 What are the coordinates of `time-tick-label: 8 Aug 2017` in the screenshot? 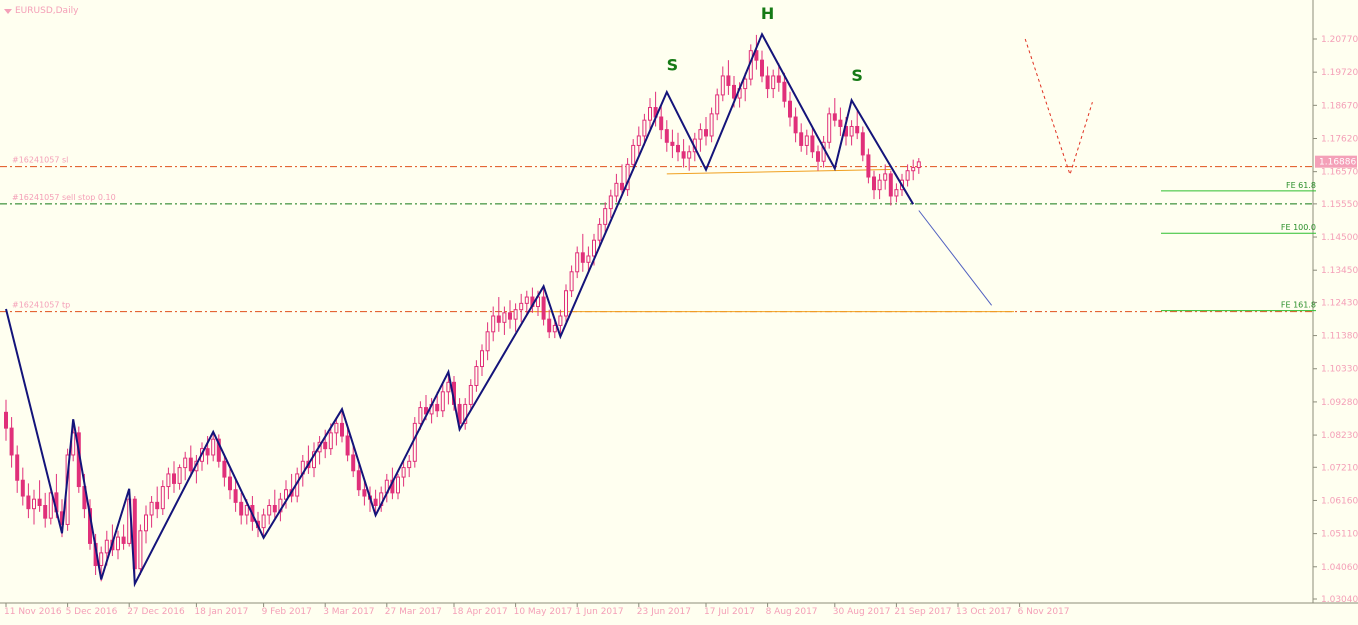 It's located at (792, 612).